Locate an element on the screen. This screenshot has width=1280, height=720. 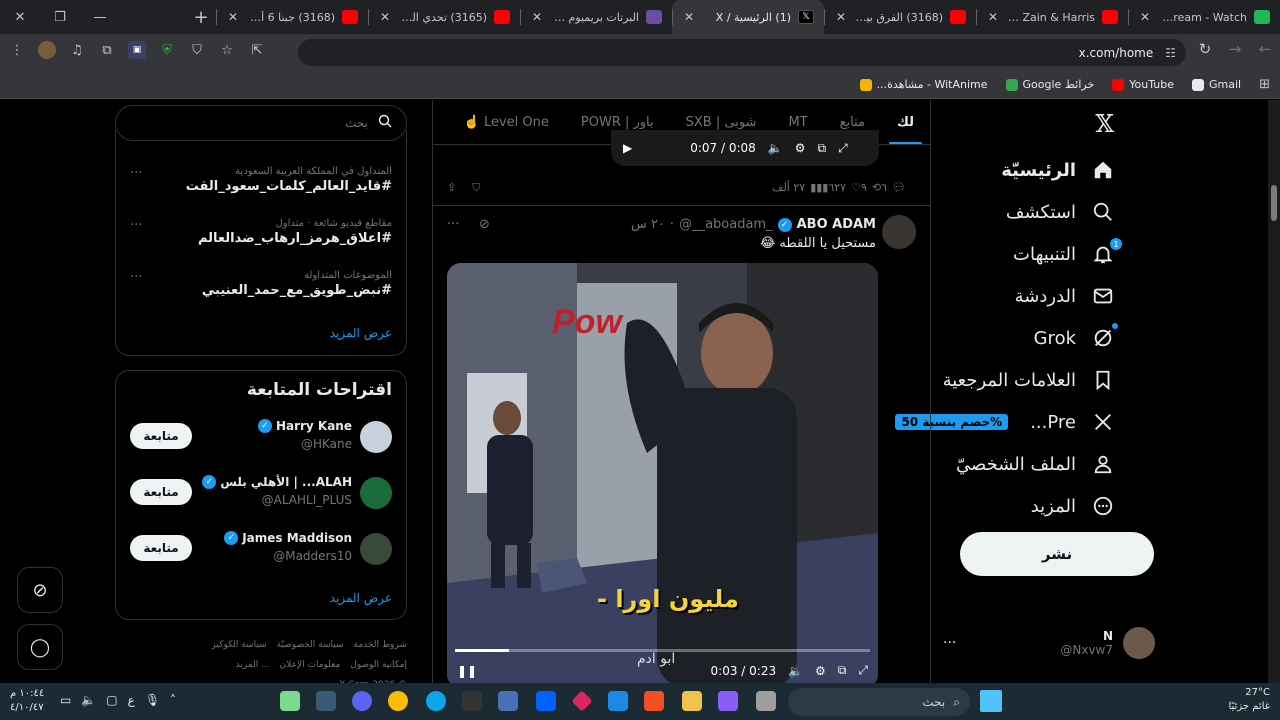
outlook-icon is located at coordinates (618, 701).